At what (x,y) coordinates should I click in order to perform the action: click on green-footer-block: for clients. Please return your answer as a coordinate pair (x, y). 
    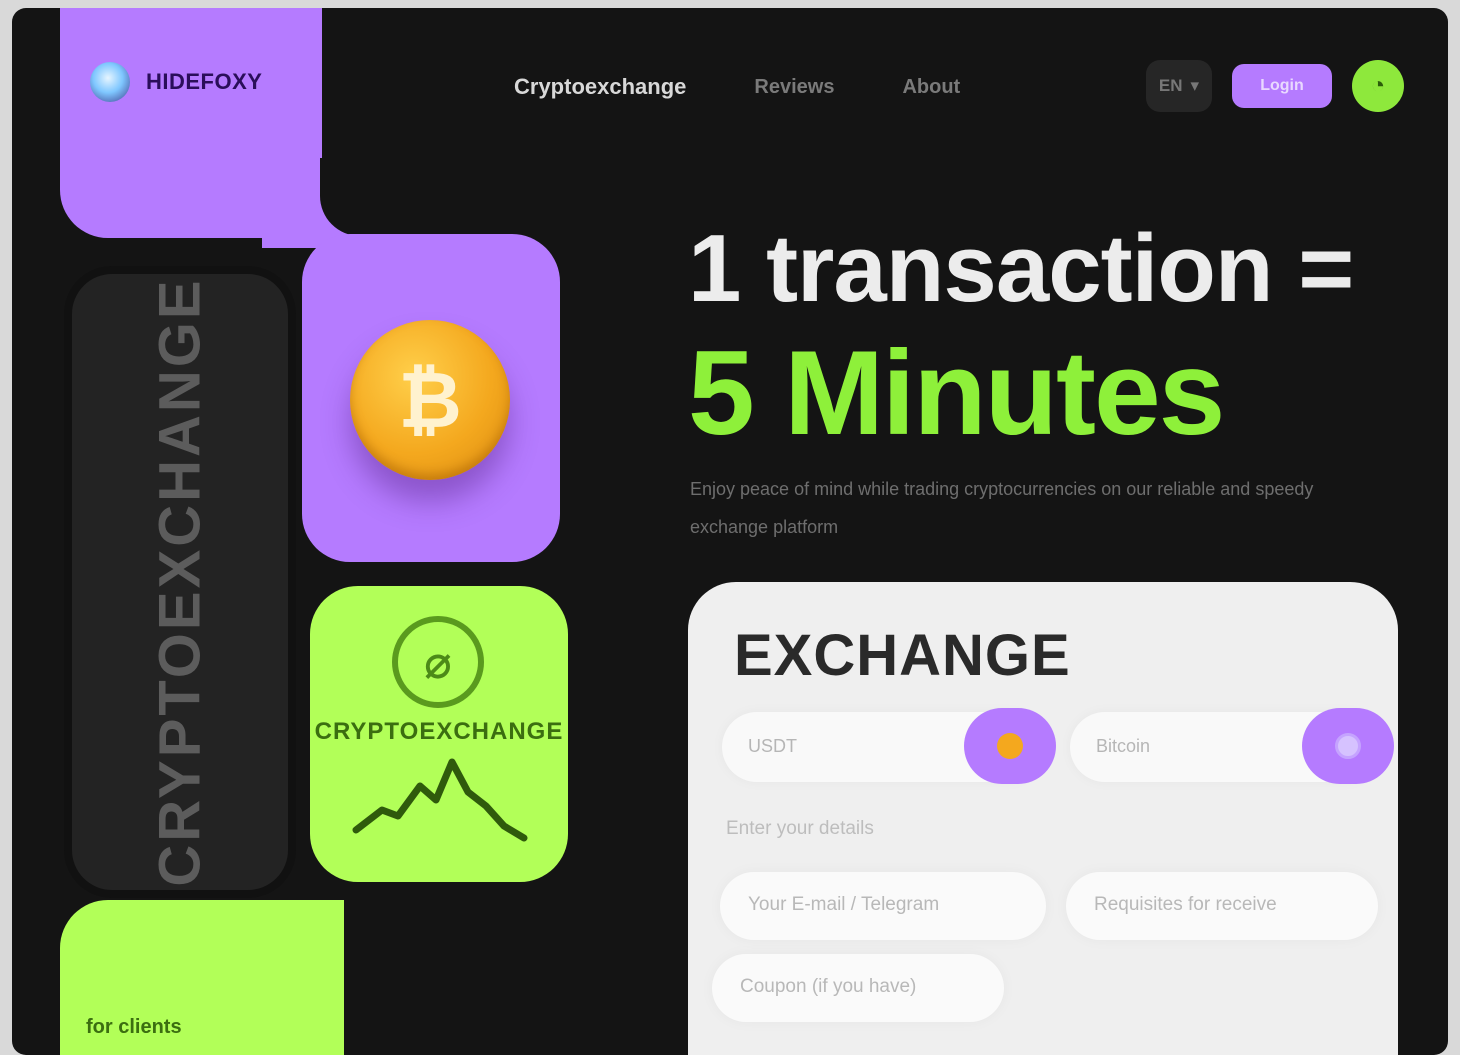
    Looking at the image, I should click on (202, 977).